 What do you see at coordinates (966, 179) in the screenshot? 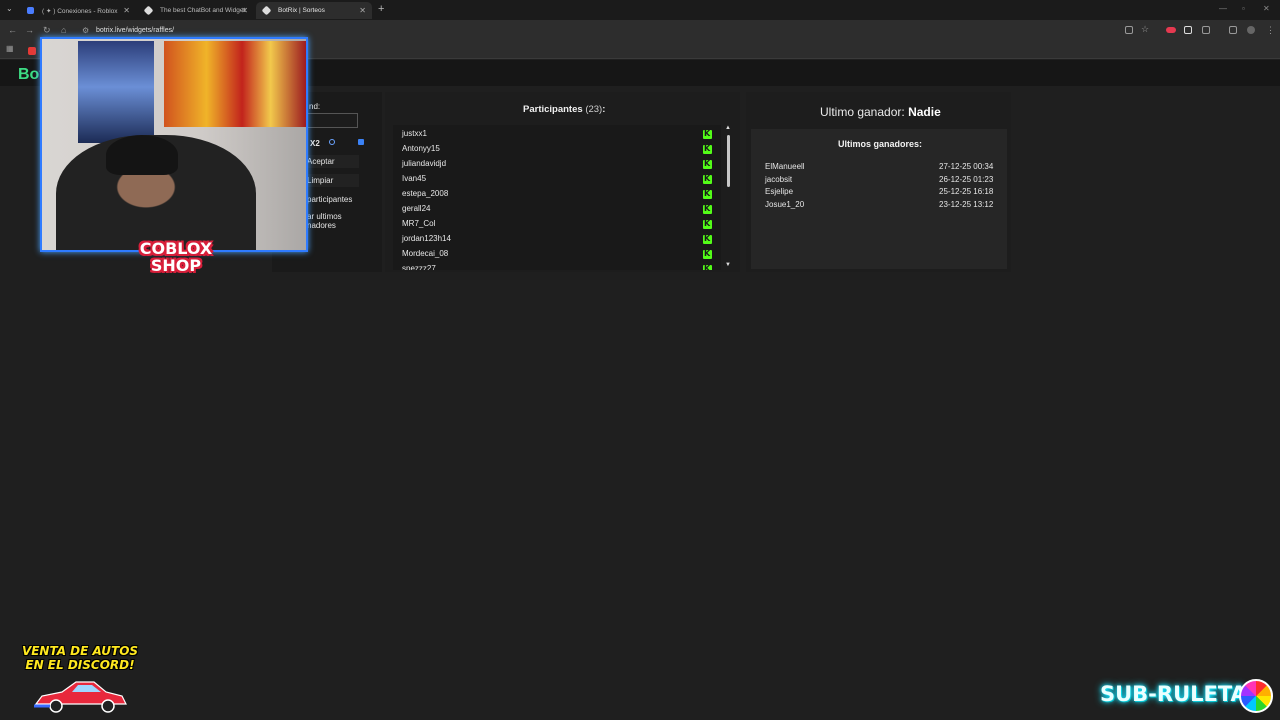
I see `winner-date: 26-12-25 01:23` at bounding box center [966, 179].